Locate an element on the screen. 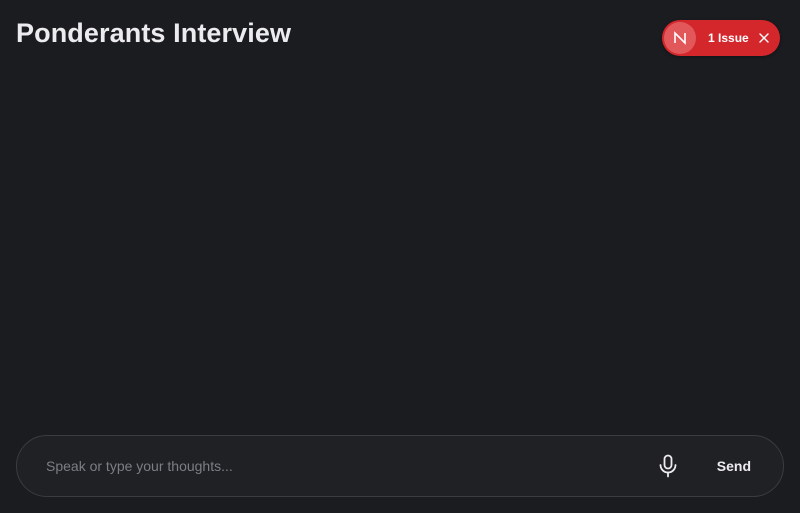 This screenshot has width=800, height=513. microphone-icon is located at coordinates (668, 466).